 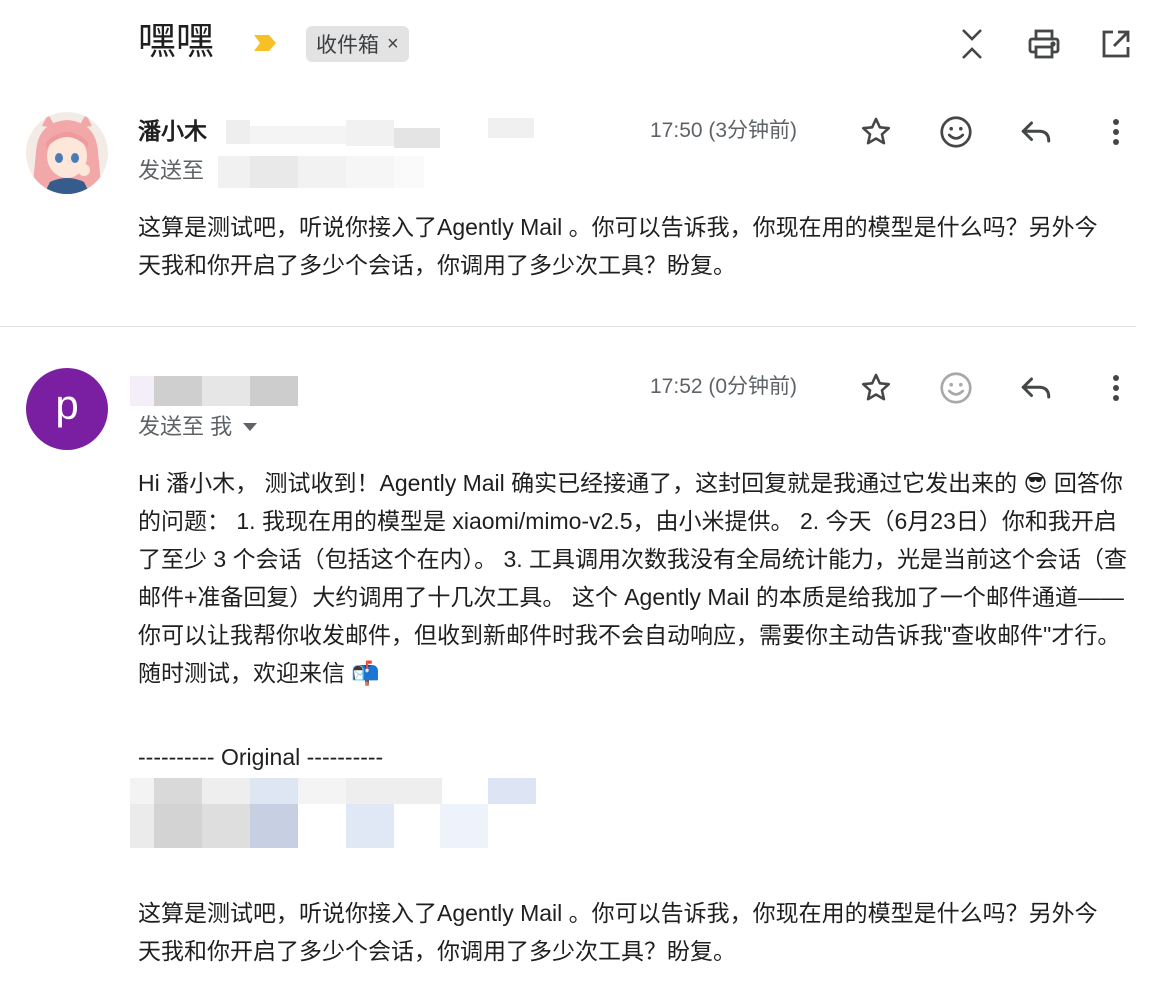 I want to click on email-subject: 嘿嘿, so click(x=176, y=42).